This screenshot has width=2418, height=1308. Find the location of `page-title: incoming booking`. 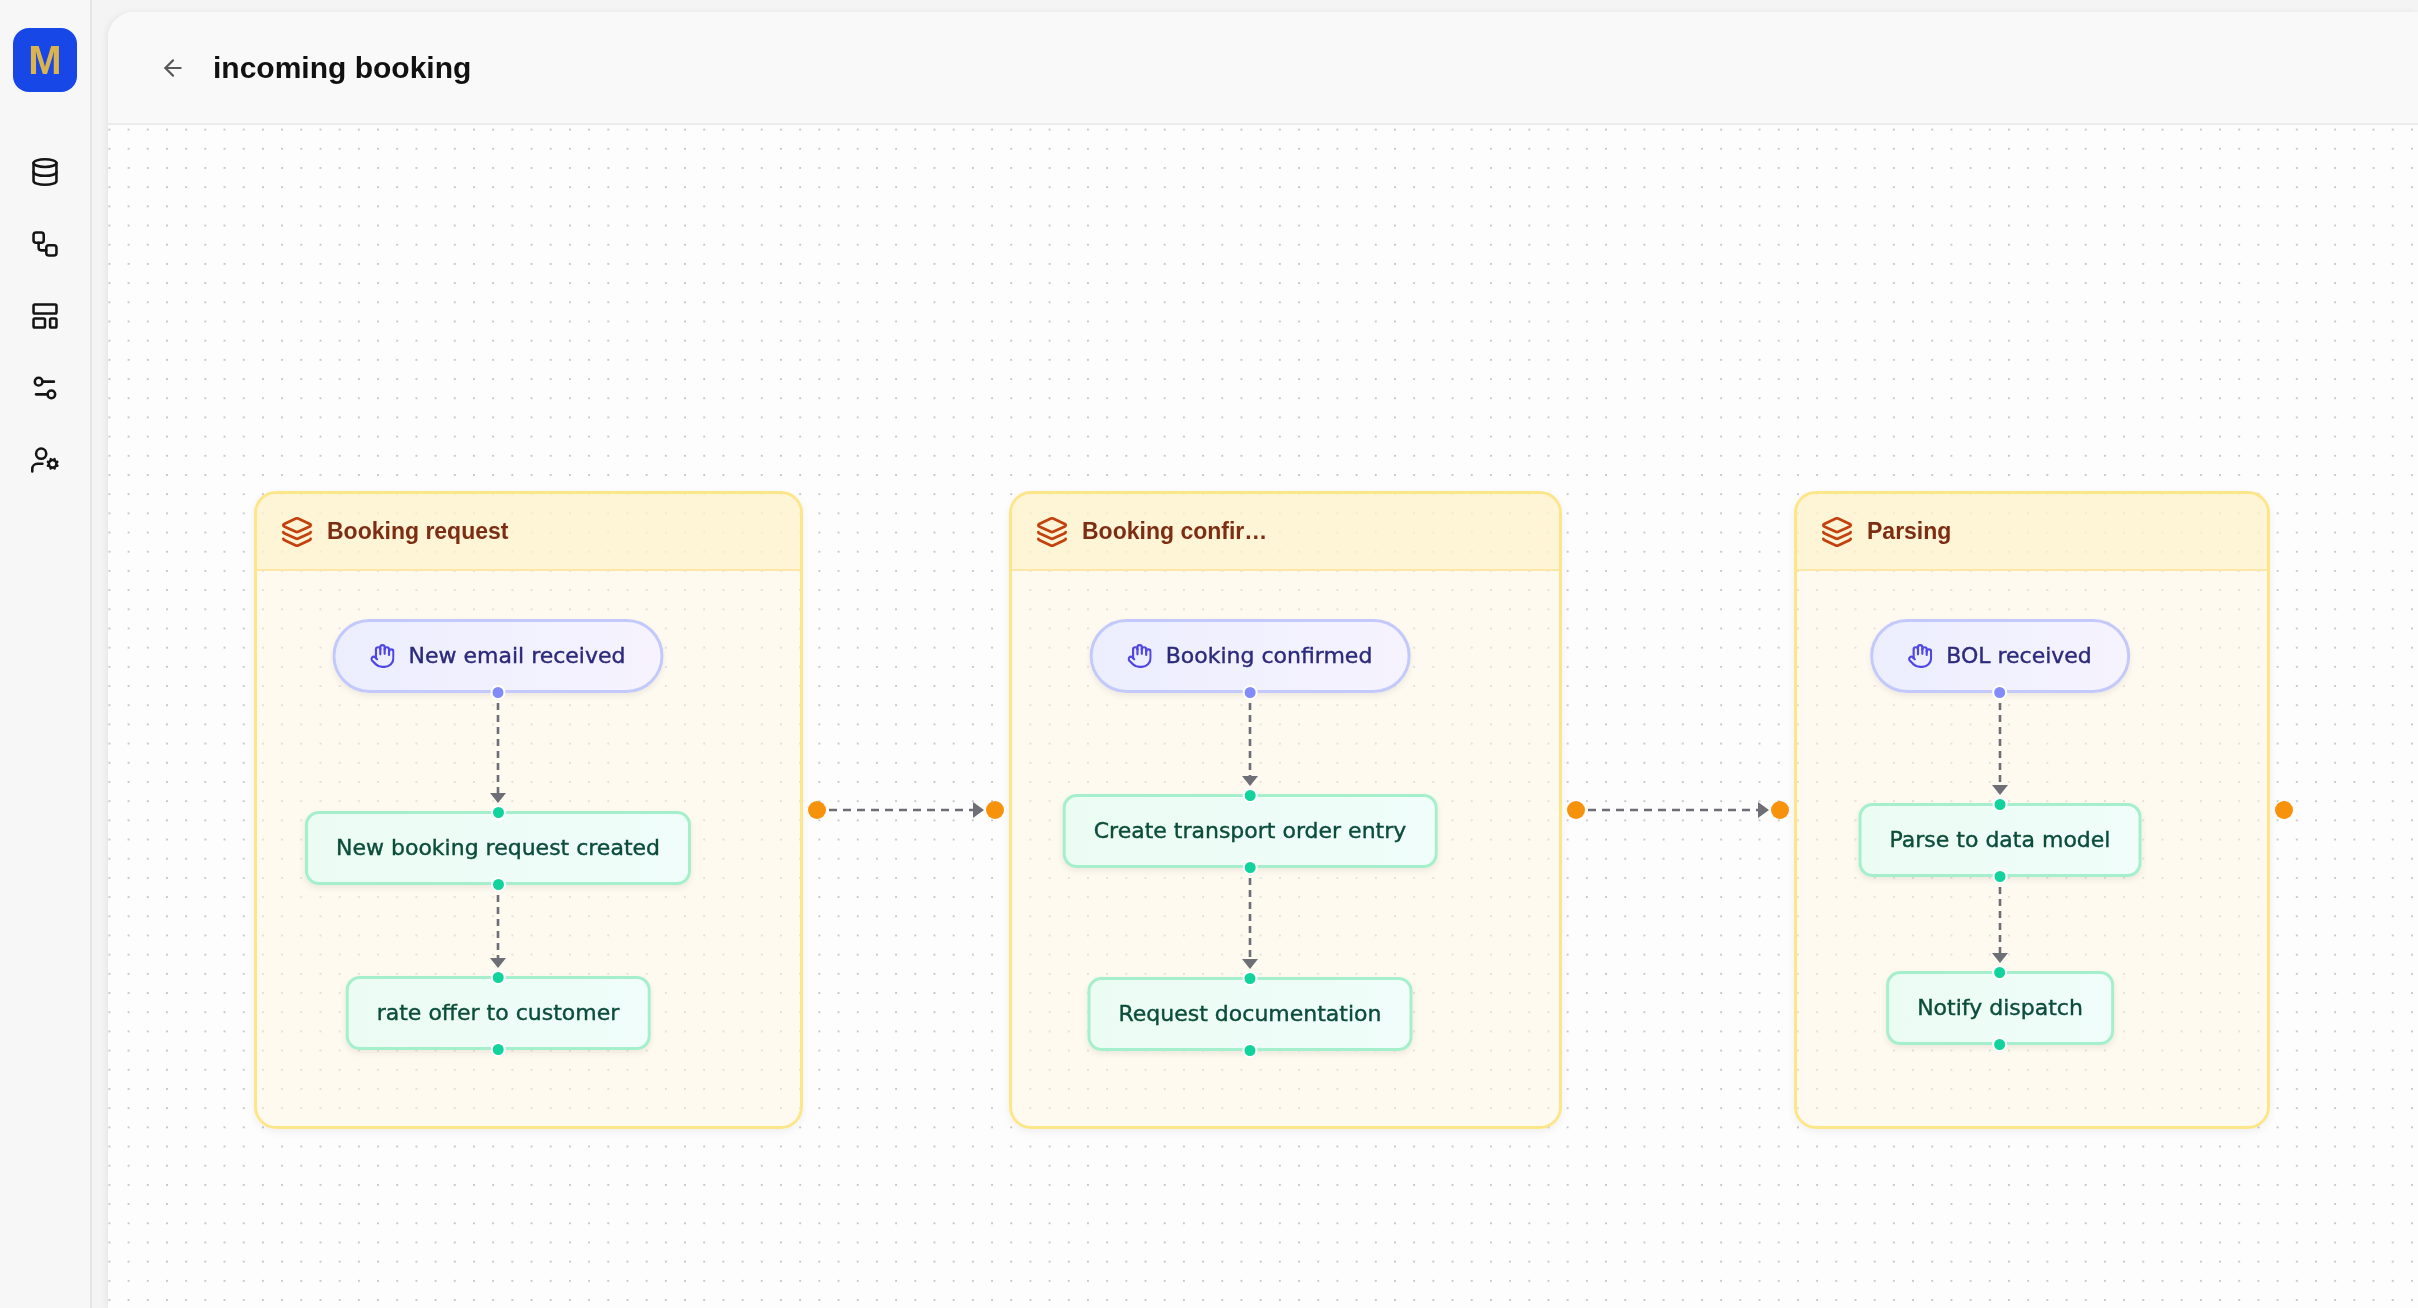

page-title: incoming booking is located at coordinates (342, 67).